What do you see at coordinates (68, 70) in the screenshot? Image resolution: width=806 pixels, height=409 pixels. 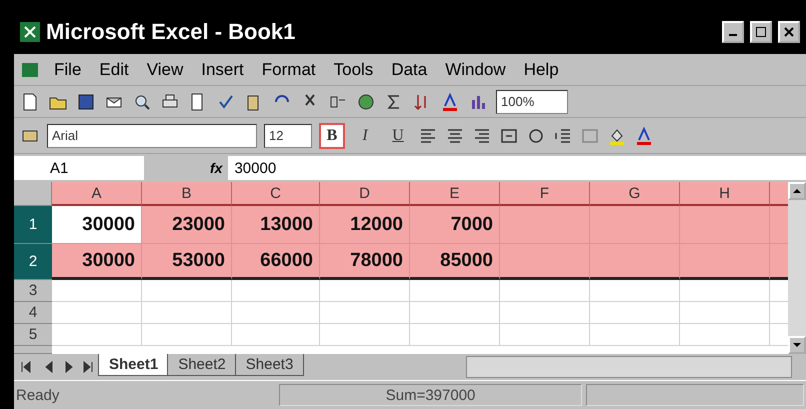 I see `menu-item: File` at bounding box center [68, 70].